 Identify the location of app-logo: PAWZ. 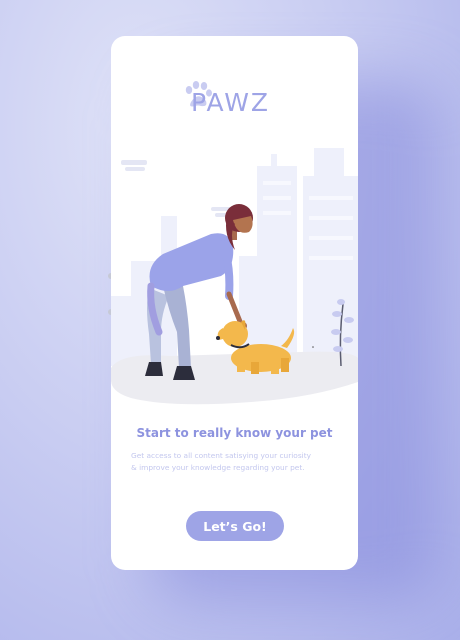
(236, 100).